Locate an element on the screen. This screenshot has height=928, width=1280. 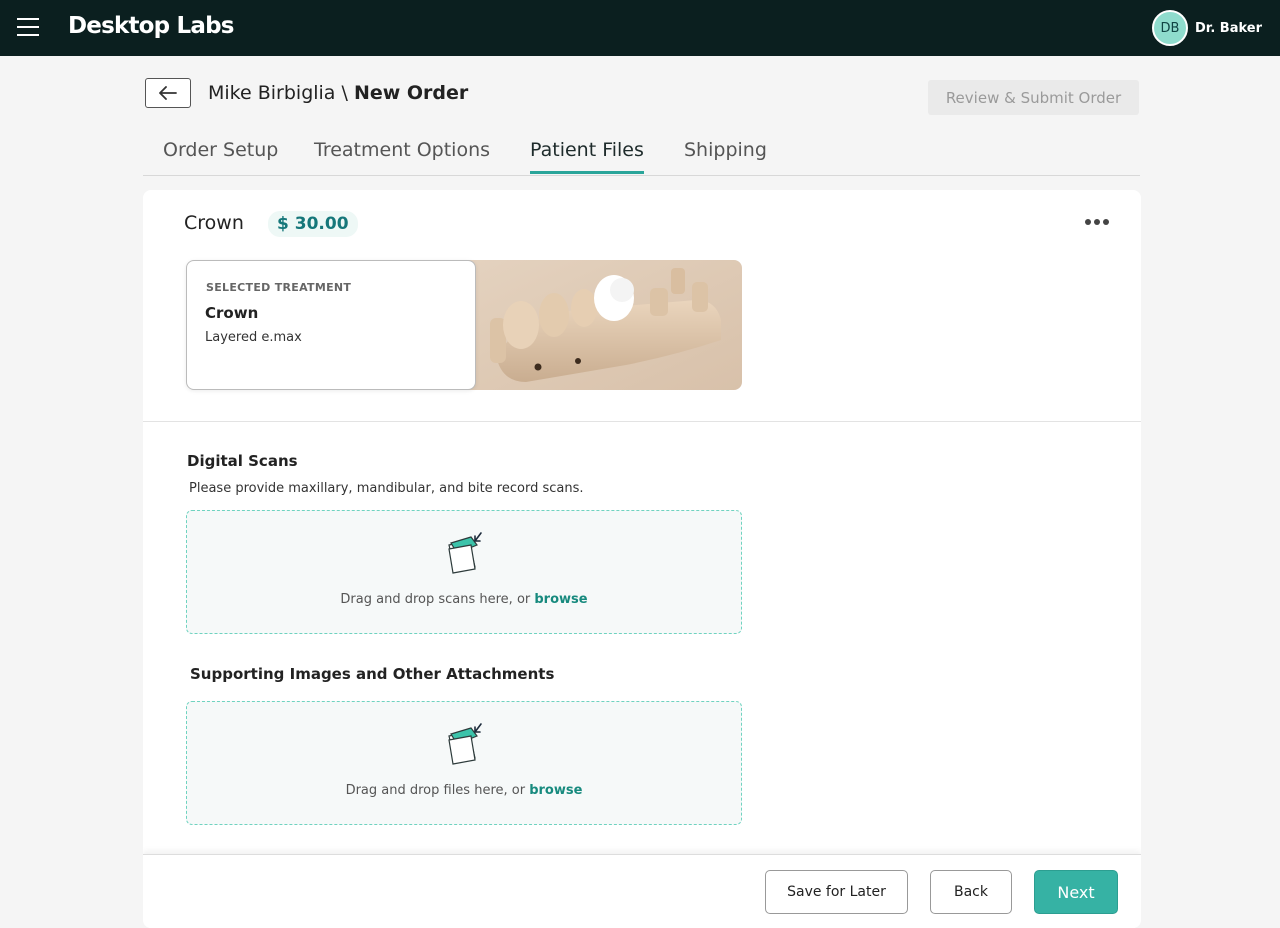
back-arrow-button is located at coordinates (168, 93).